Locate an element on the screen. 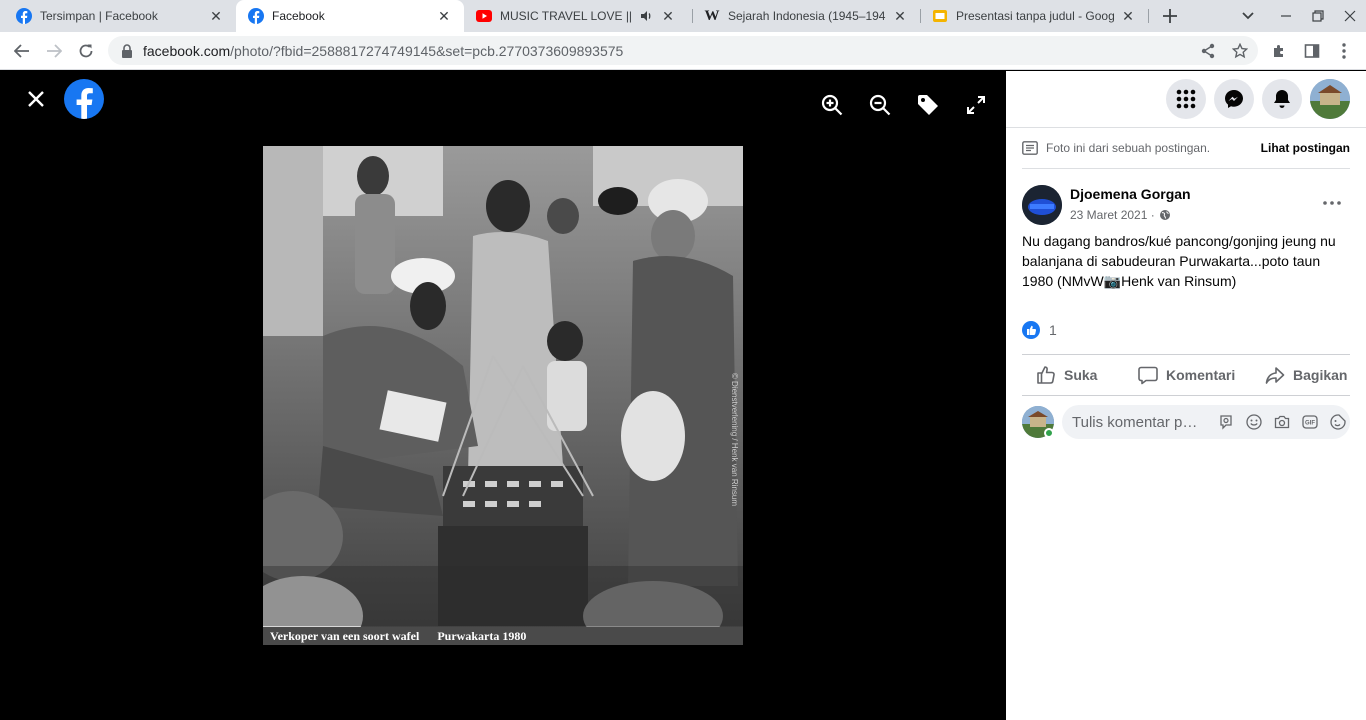 This screenshot has width=1366, height=720. star-icon is located at coordinates (1240, 51).